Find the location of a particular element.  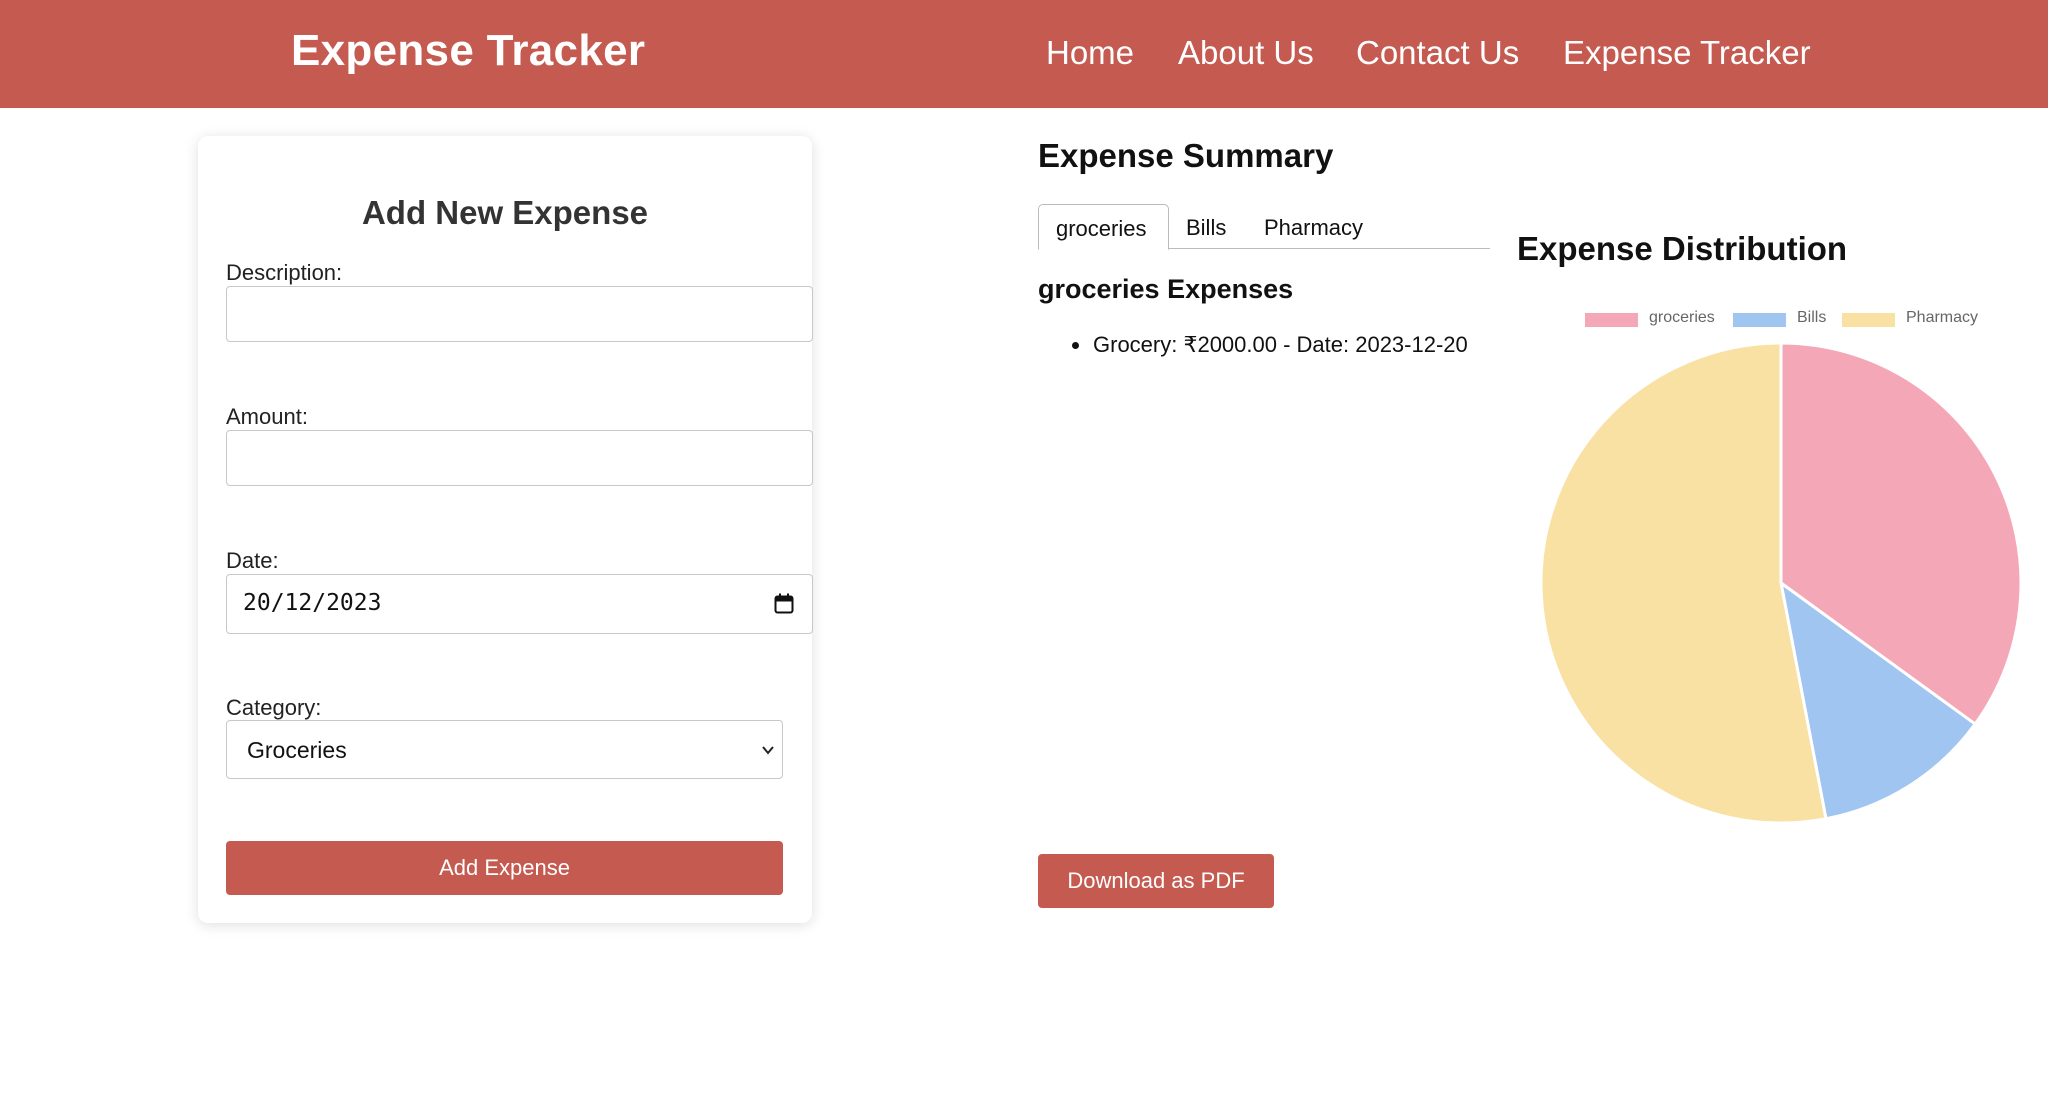

amount-input is located at coordinates (519, 458).